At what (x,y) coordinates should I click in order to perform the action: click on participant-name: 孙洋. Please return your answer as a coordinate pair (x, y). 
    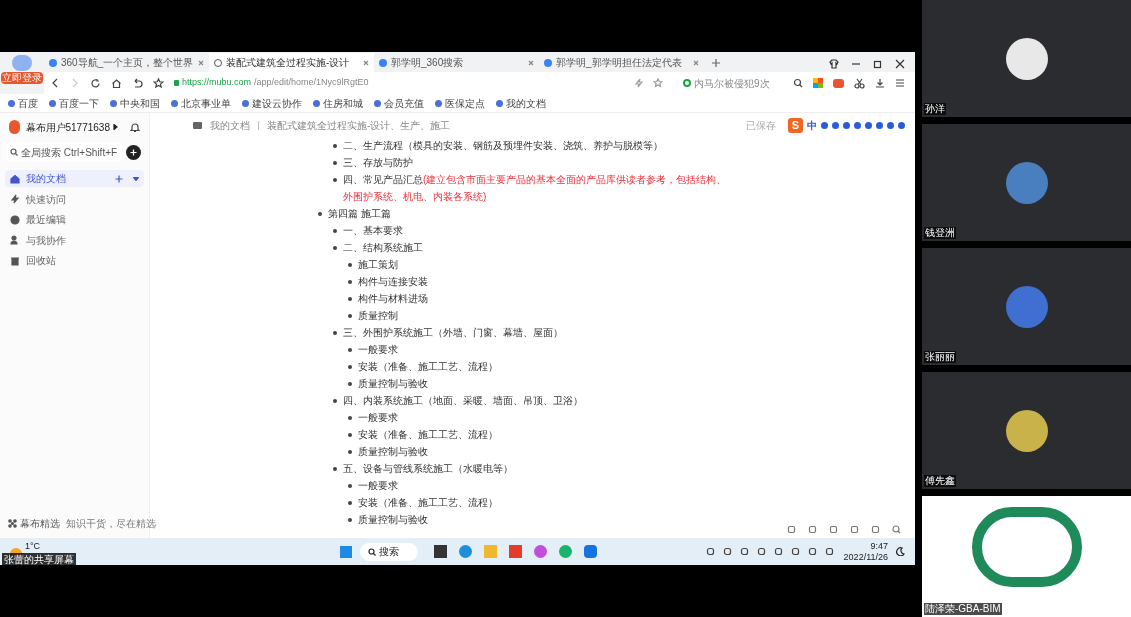
    Looking at the image, I should click on (935, 109).